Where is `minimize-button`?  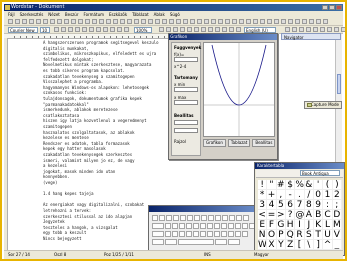 minimize-button is located at coordinates (325, 7).